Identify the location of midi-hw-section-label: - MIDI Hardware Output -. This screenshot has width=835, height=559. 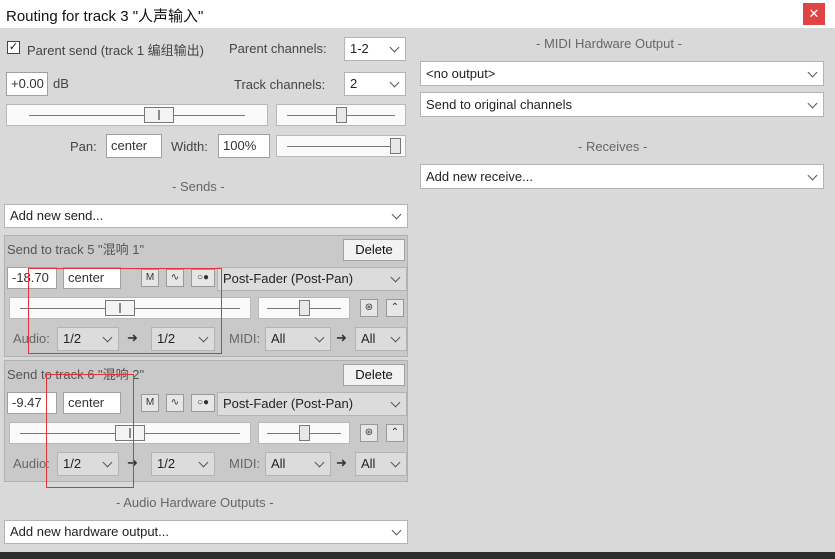
(609, 43).